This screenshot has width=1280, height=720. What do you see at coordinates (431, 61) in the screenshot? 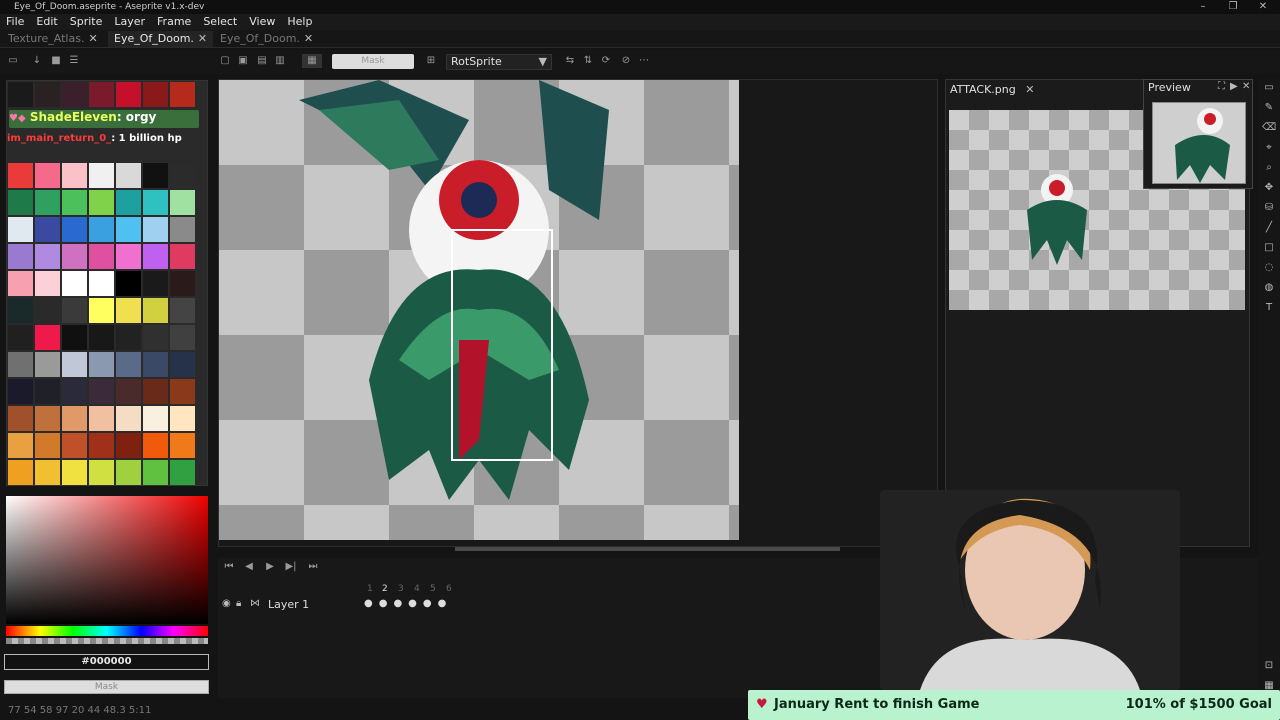
I see `pivot-icon: ⊞` at bounding box center [431, 61].